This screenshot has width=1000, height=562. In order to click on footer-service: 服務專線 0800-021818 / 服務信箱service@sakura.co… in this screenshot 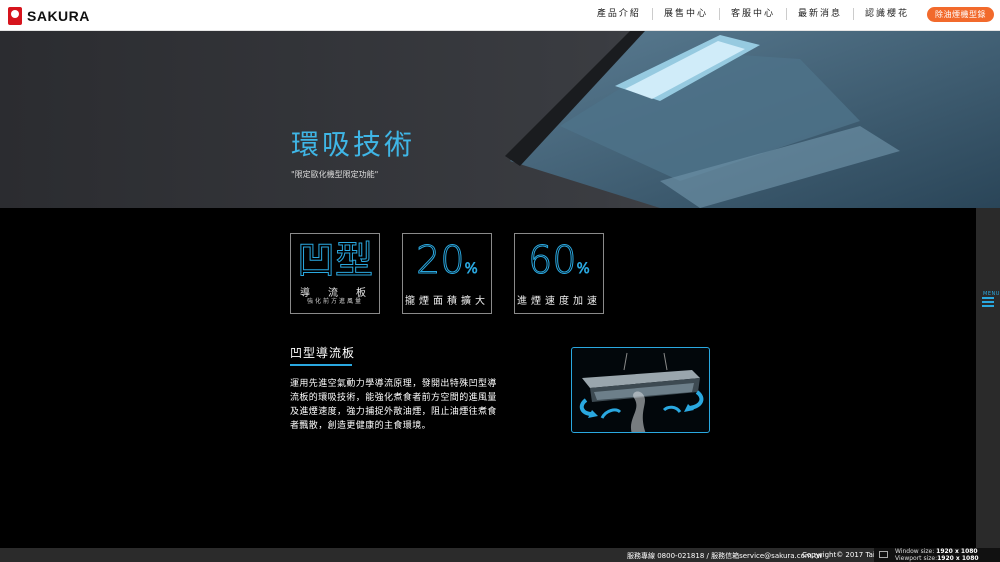, I will do `click(725, 556)`.